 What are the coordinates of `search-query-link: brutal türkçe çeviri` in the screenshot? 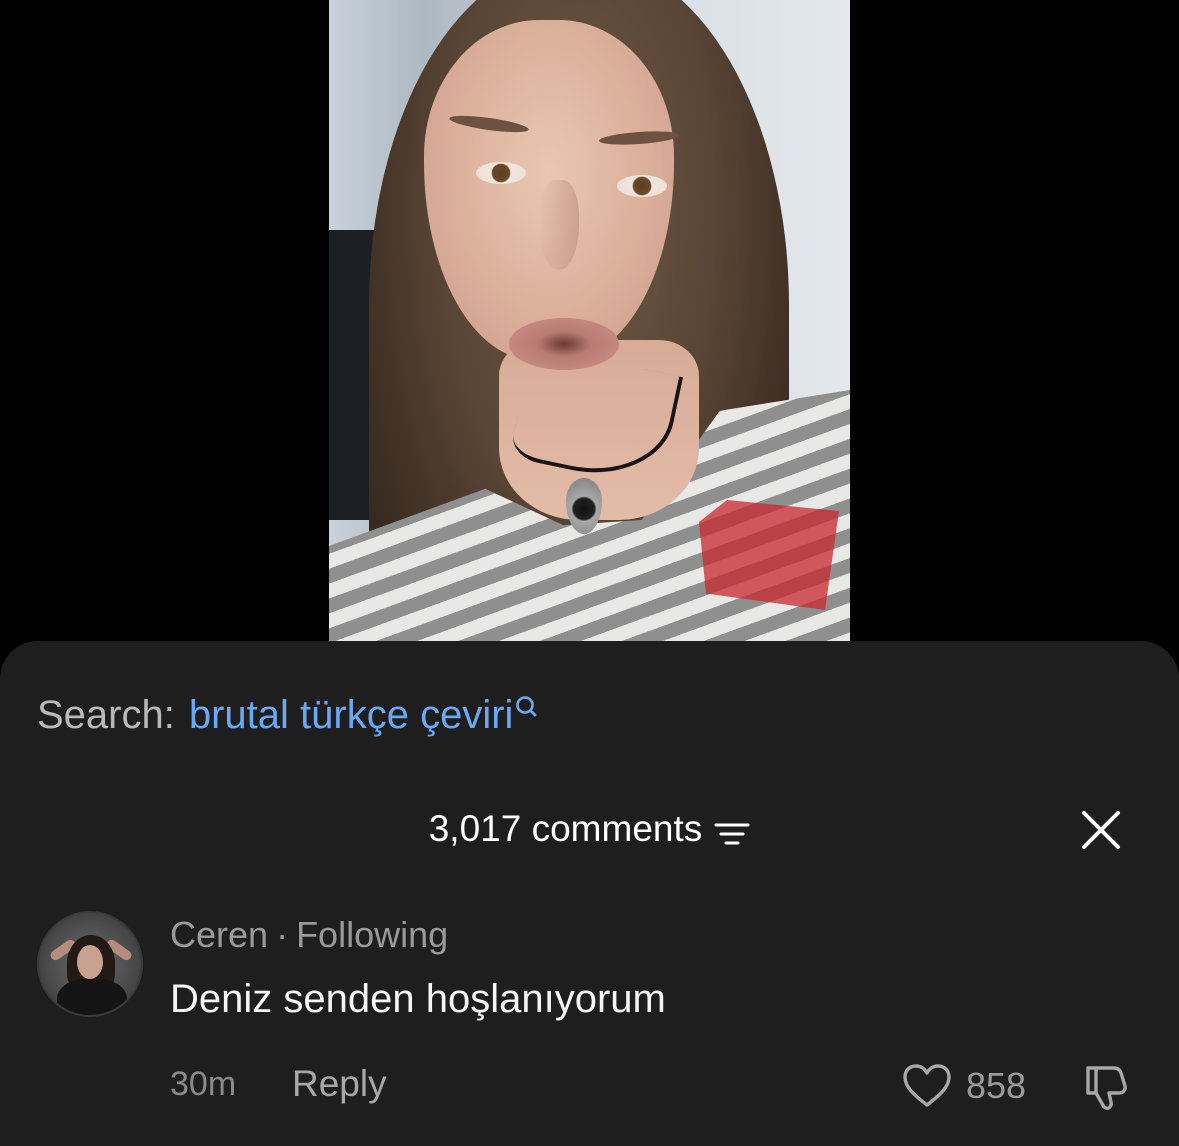 It's located at (351, 715).